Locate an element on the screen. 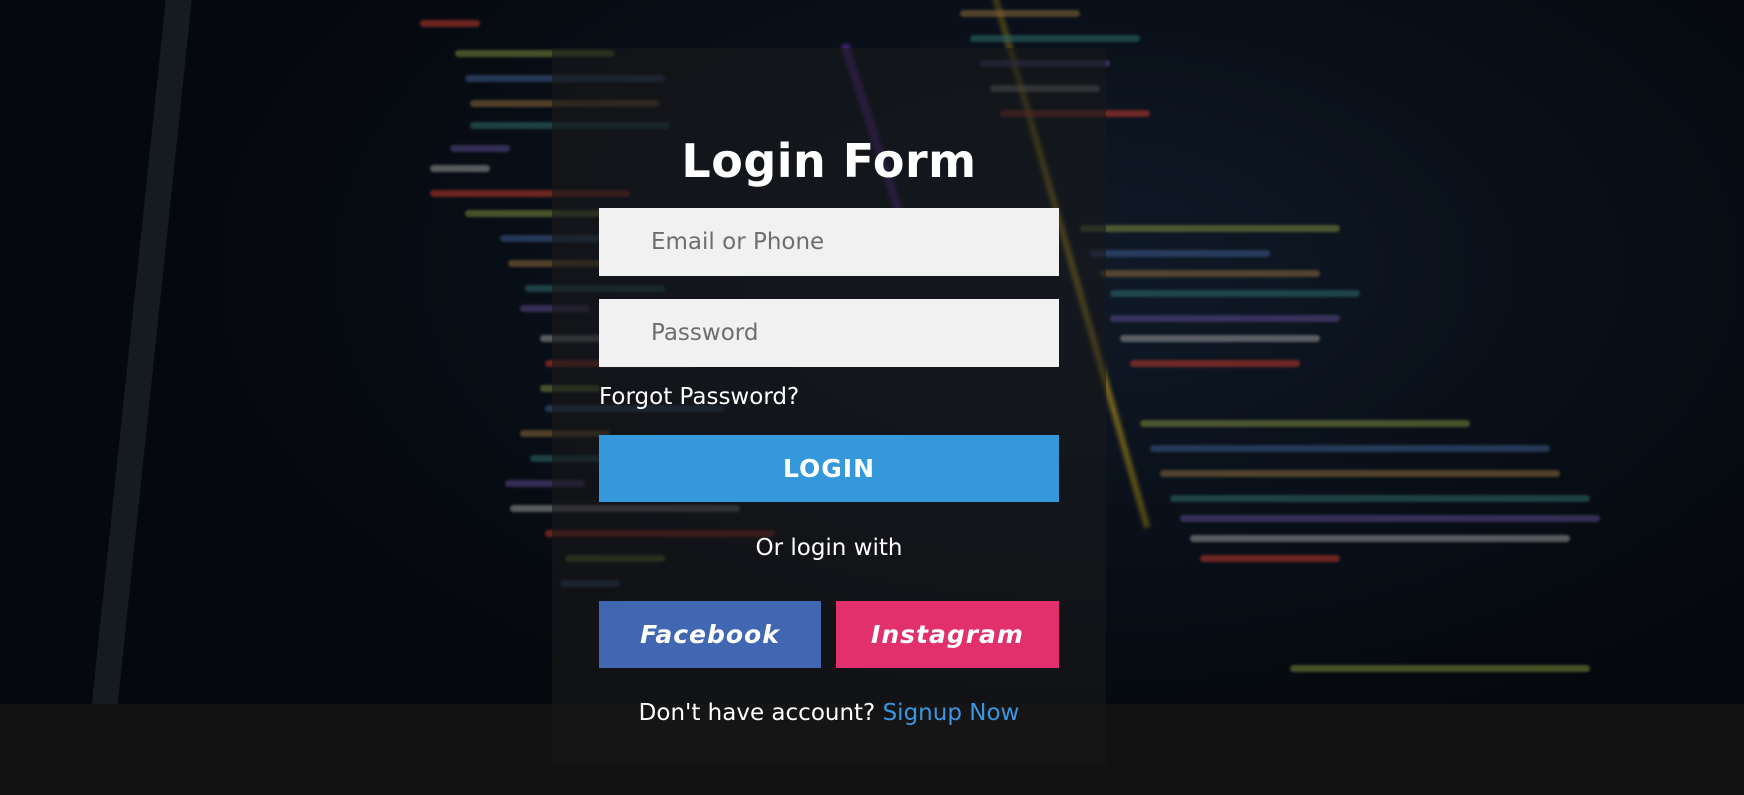 The width and height of the screenshot is (1744, 795). signup-row: Don't have account? Signup Now is located at coordinates (829, 713).